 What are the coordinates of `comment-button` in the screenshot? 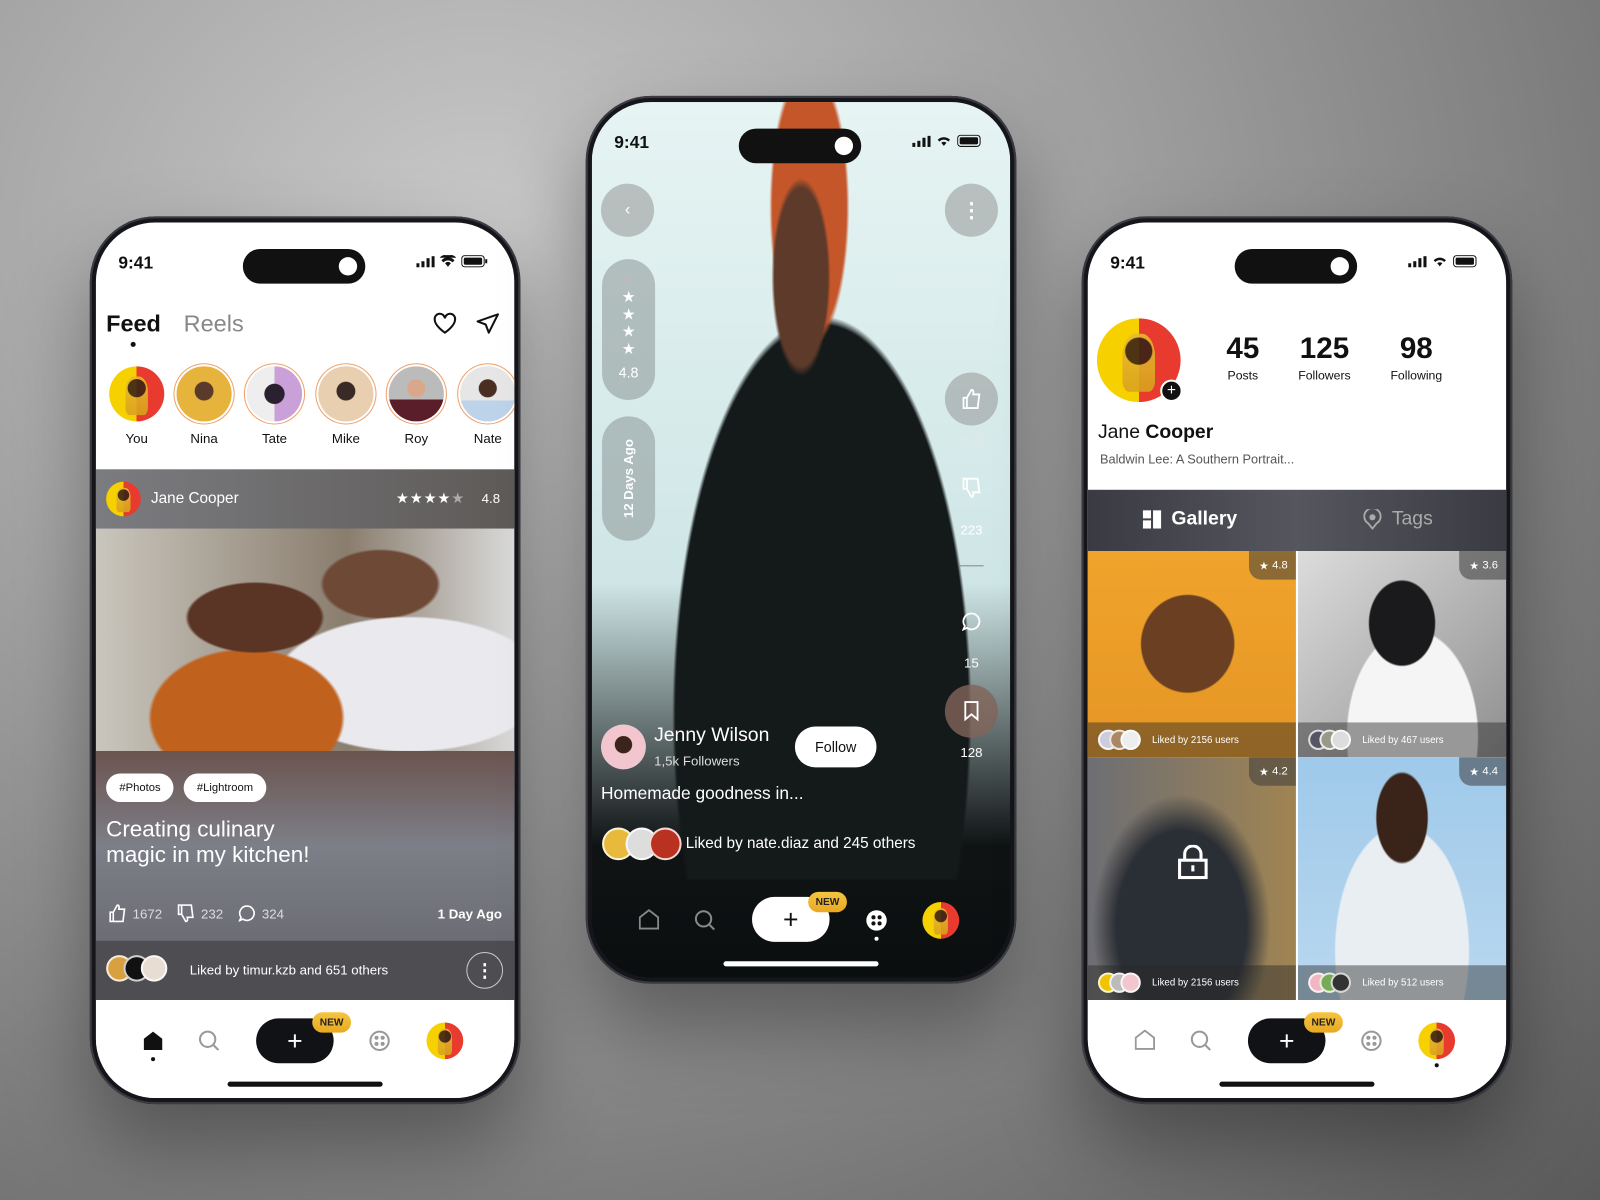 It's located at (971, 621).